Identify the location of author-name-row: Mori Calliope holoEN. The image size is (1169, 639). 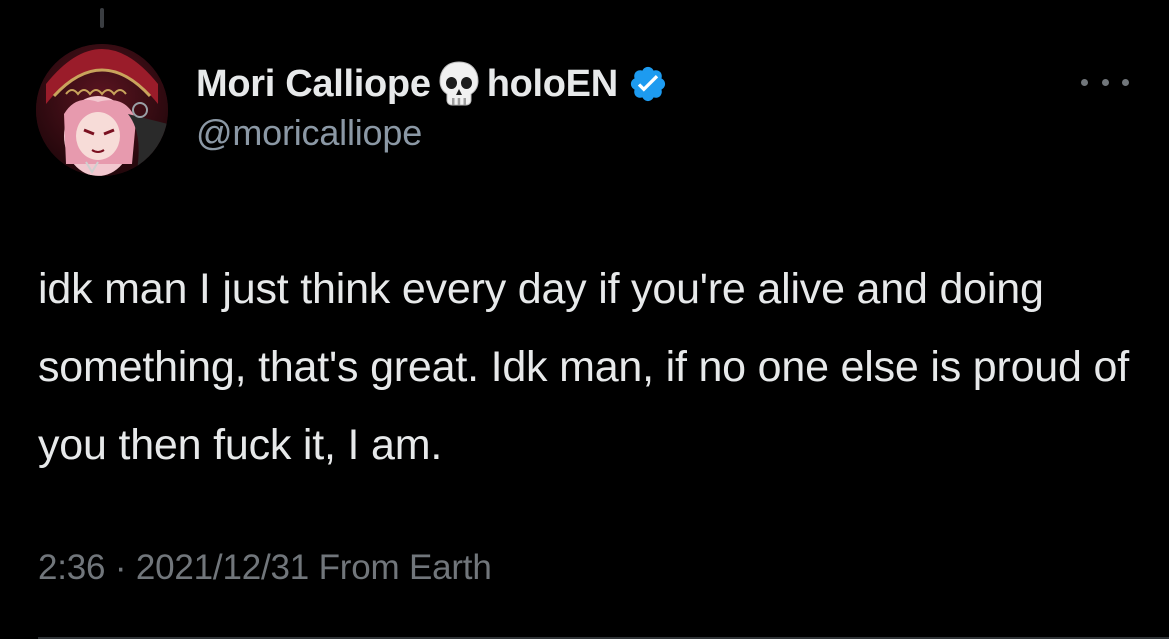
(432, 84).